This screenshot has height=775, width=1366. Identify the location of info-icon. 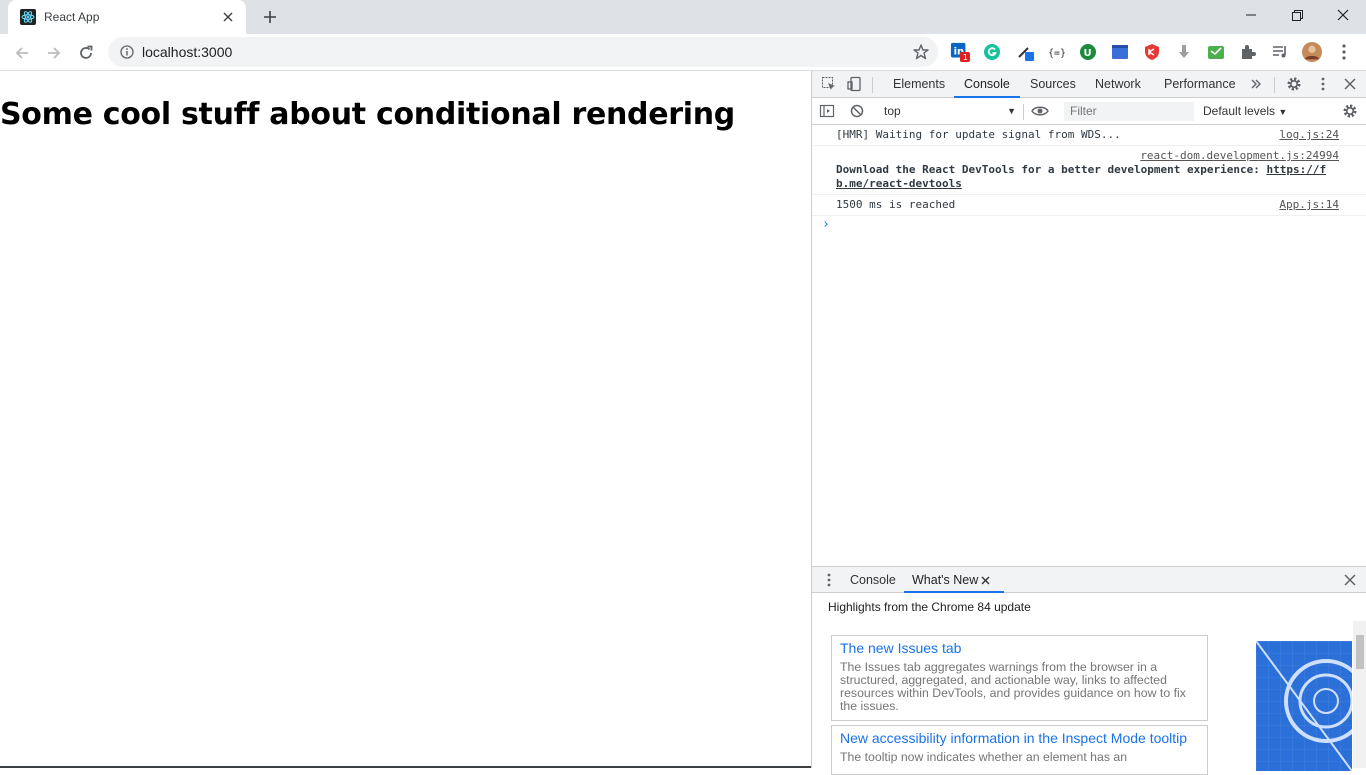
(127, 52).